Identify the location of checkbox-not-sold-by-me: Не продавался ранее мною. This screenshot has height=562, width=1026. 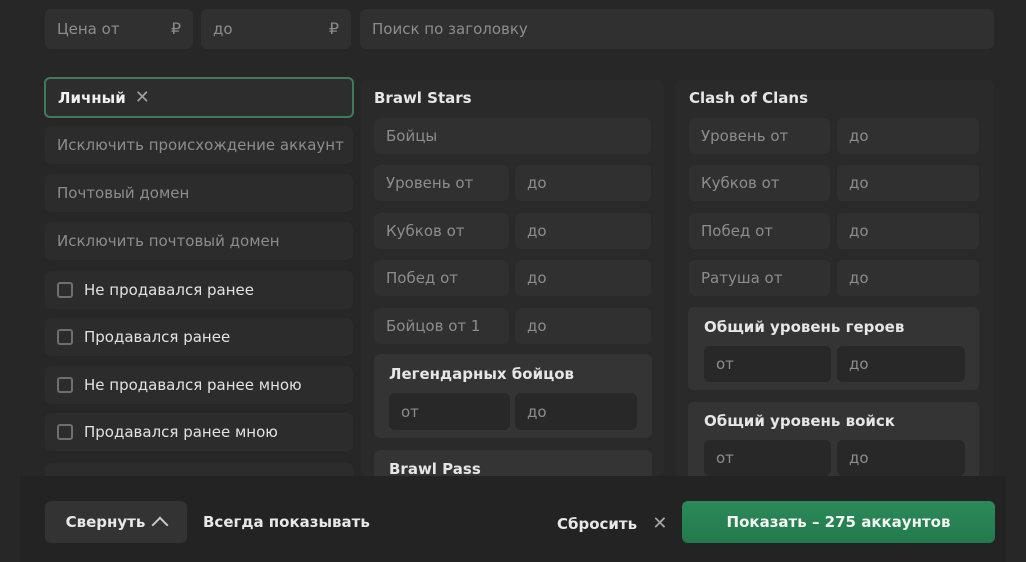
(199, 385).